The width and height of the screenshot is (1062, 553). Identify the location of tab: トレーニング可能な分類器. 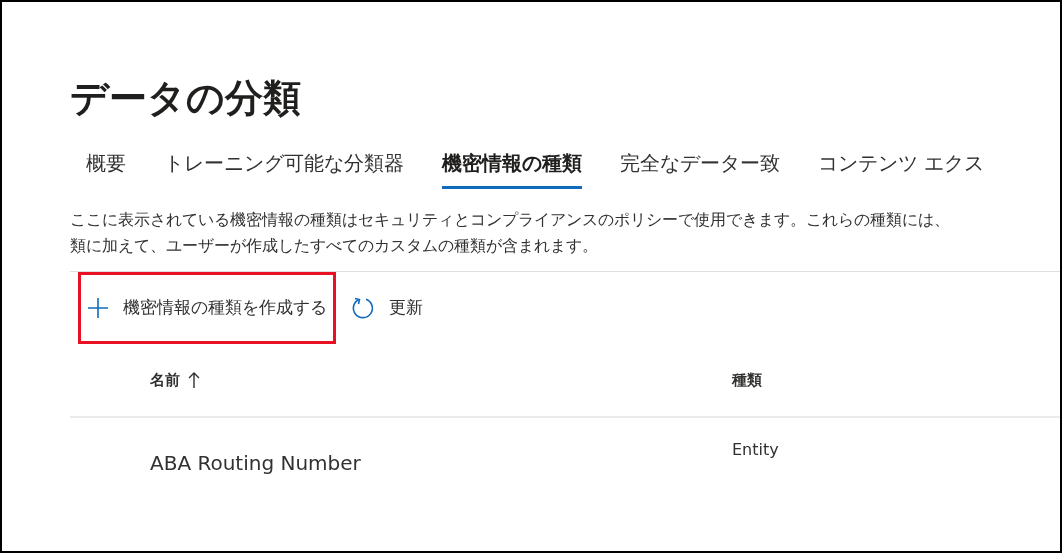
(284, 168).